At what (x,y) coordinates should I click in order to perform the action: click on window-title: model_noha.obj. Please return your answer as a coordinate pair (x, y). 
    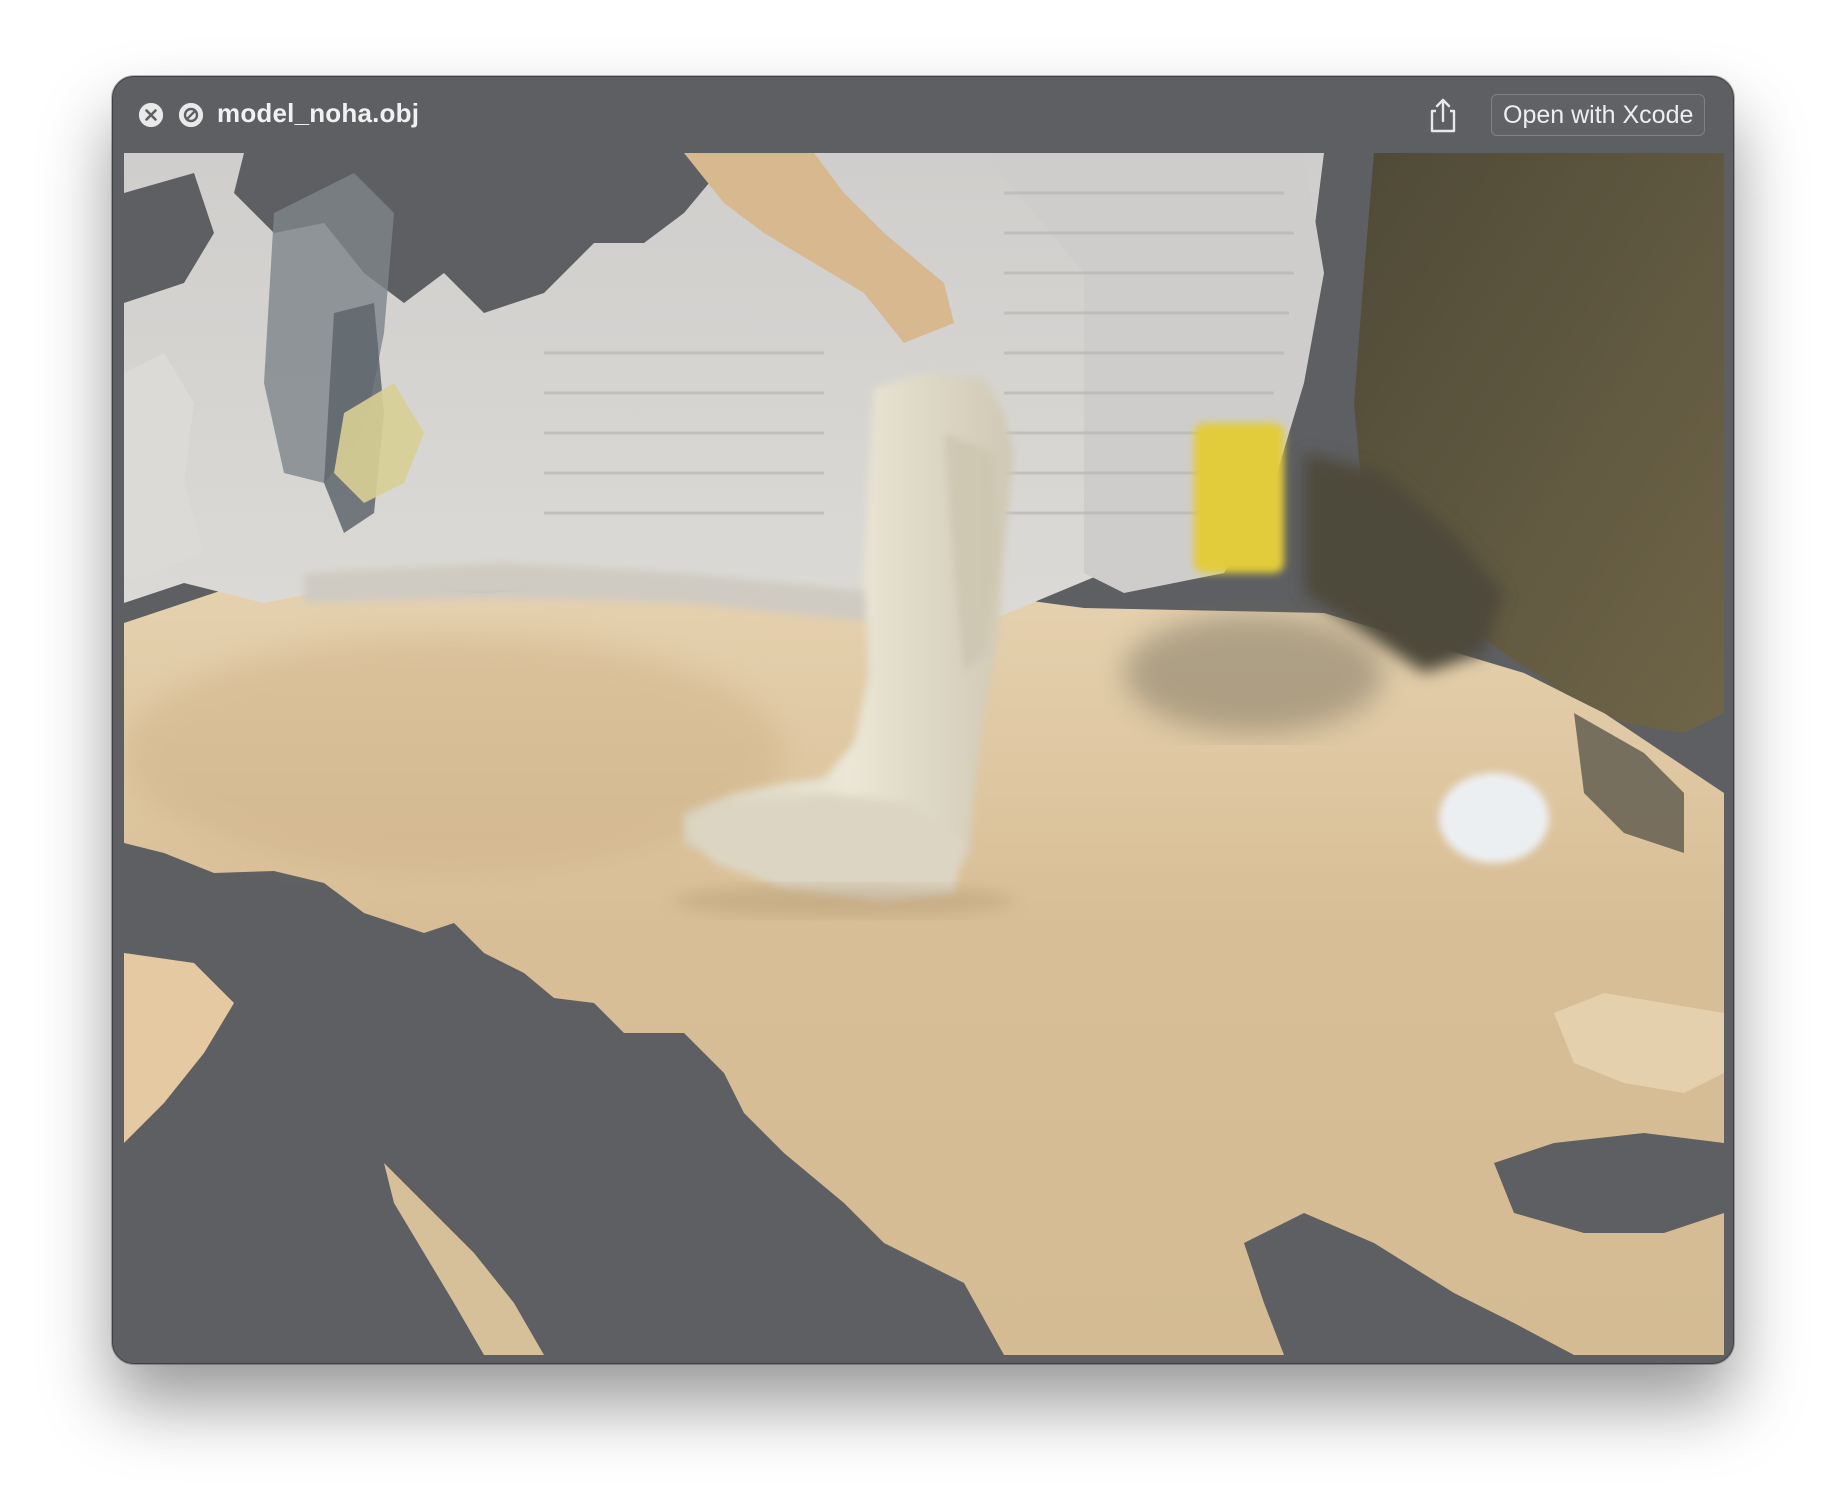
    Looking at the image, I should click on (318, 113).